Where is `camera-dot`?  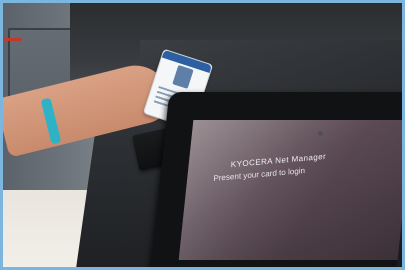 camera-dot is located at coordinates (320, 133).